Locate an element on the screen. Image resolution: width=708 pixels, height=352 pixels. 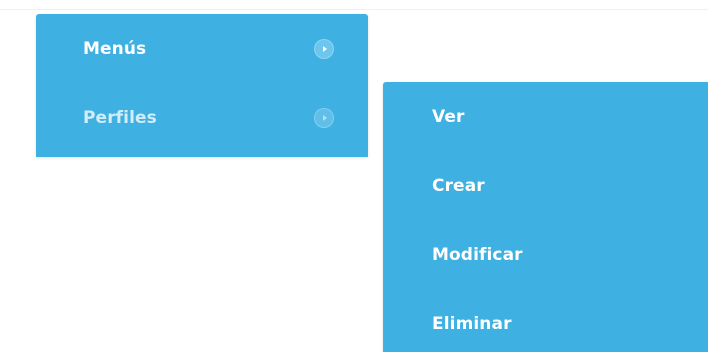
menu-item-menus: Menús is located at coordinates (202, 49).